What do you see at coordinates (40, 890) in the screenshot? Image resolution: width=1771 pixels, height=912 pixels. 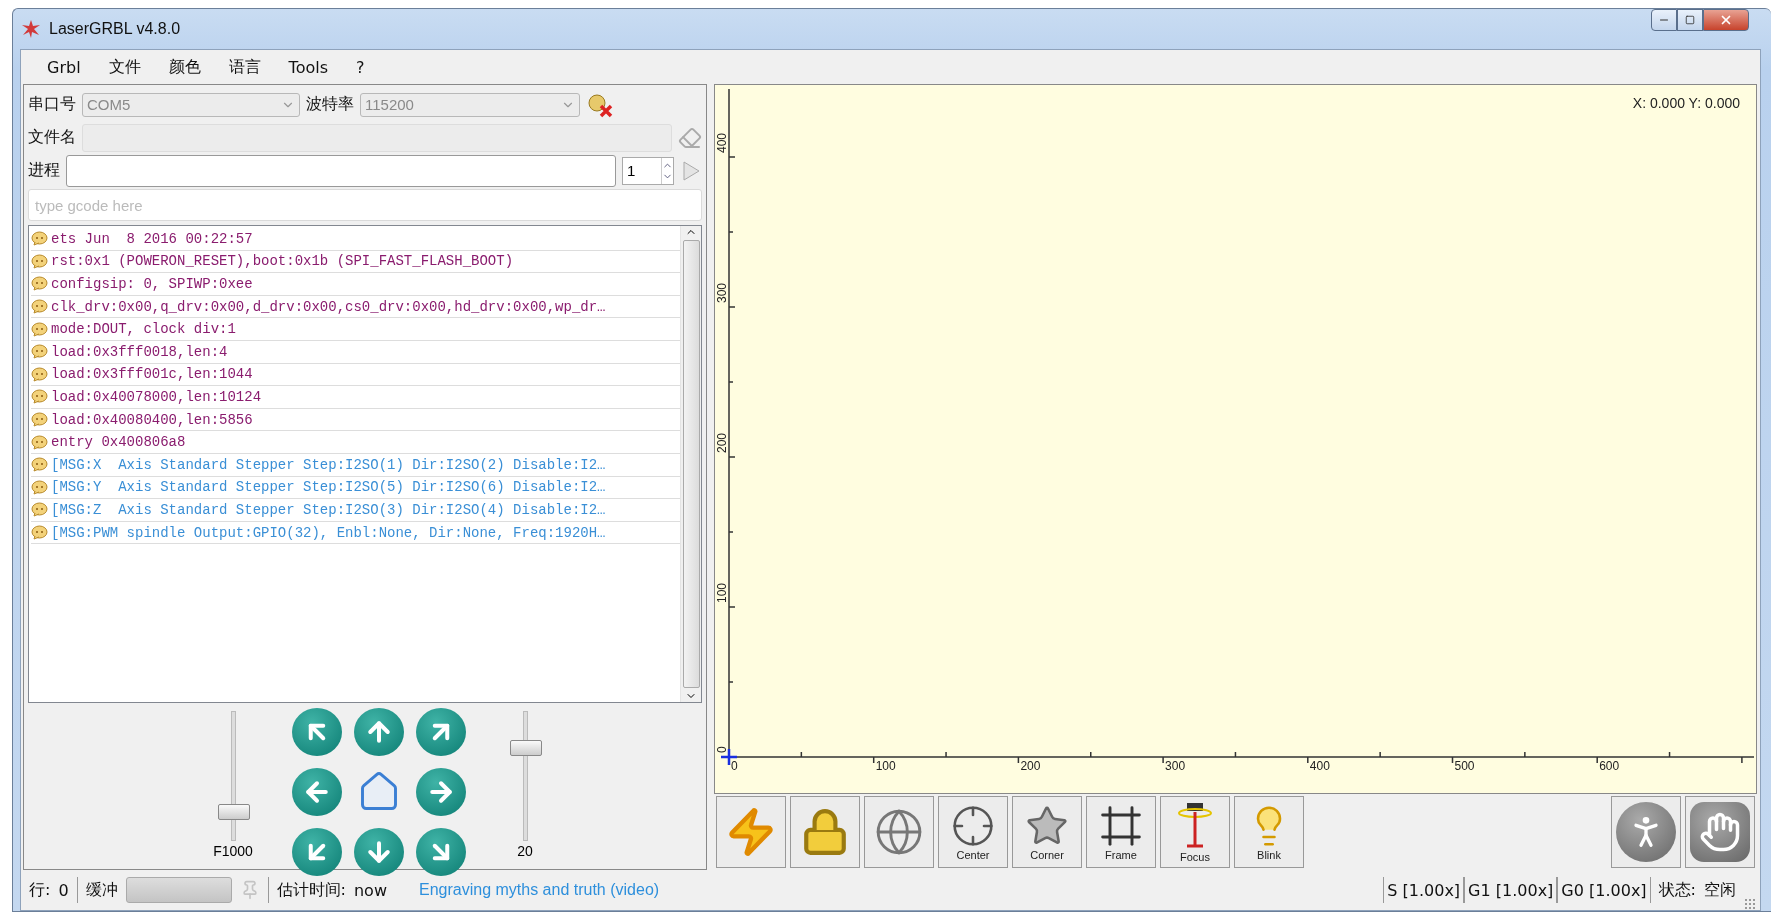 I see `line-label: 行:` at bounding box center [40, 890].